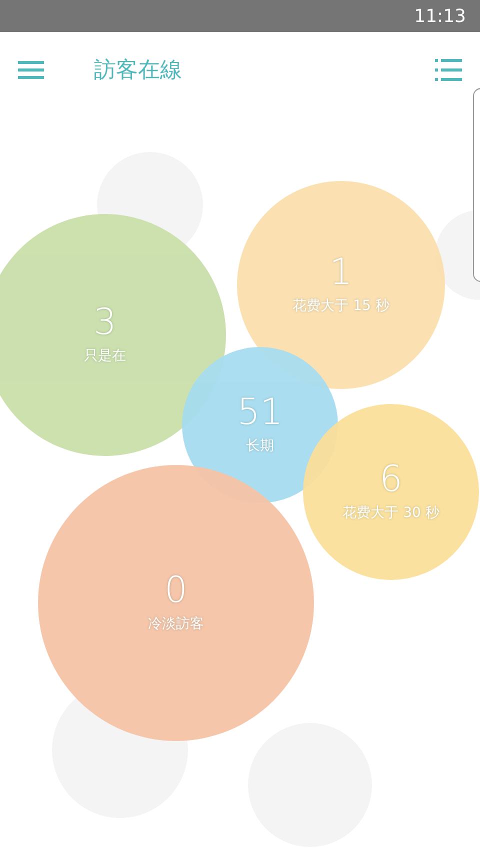 The image size is (480, 853). What do you see at coordinates (341, 273) in the screenshot?
I see `bubble-count: 1` at bounding box center [341, 273].